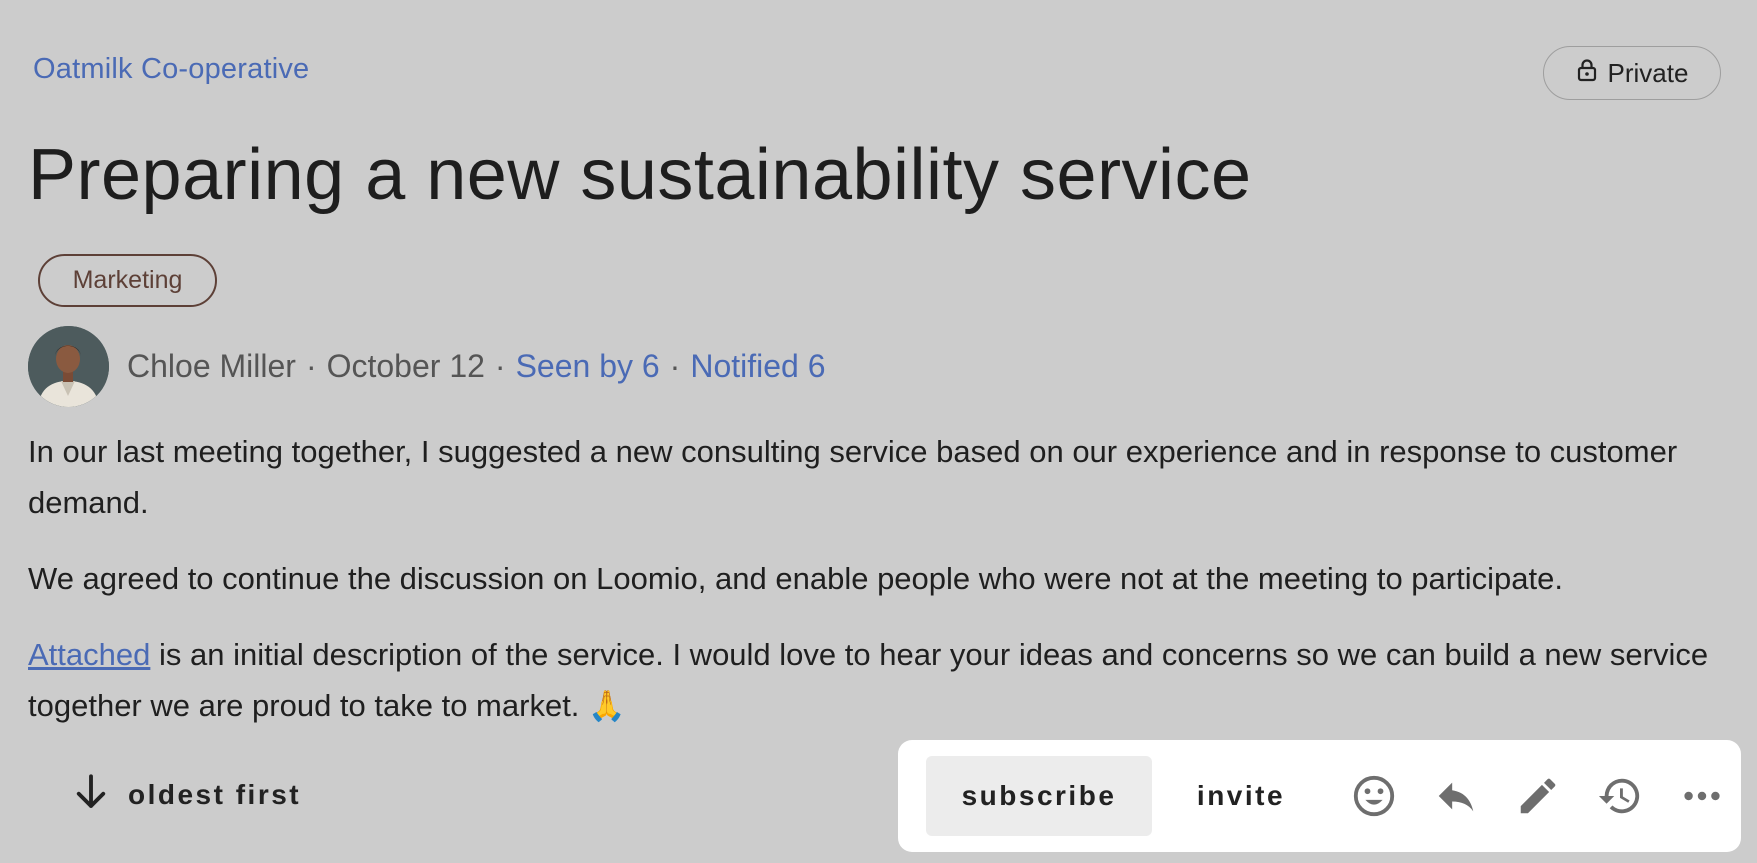  Describe the element at coordinates (91, 795) in the screenshot. I see `arrow-down-icon` at that location.